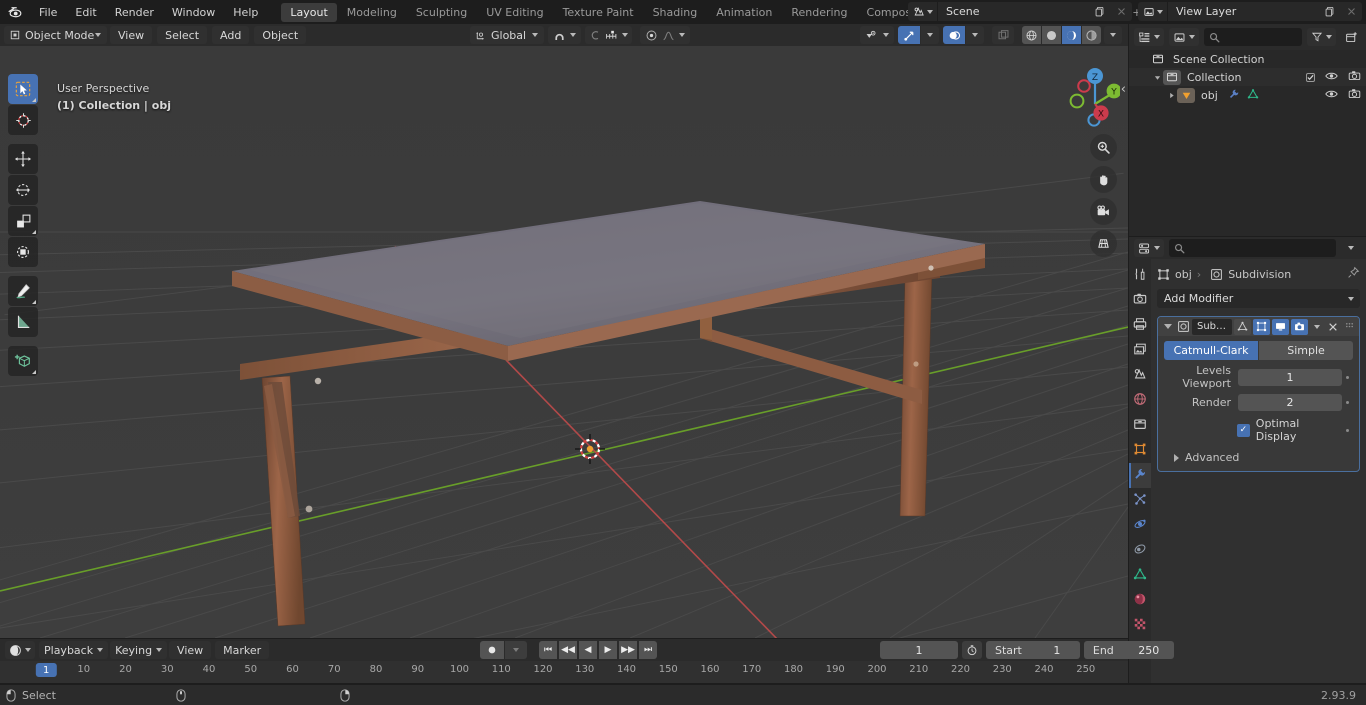  Describe the element at coordinates (1140, 525) in the screenshot. I see `physics-tab` at that location.